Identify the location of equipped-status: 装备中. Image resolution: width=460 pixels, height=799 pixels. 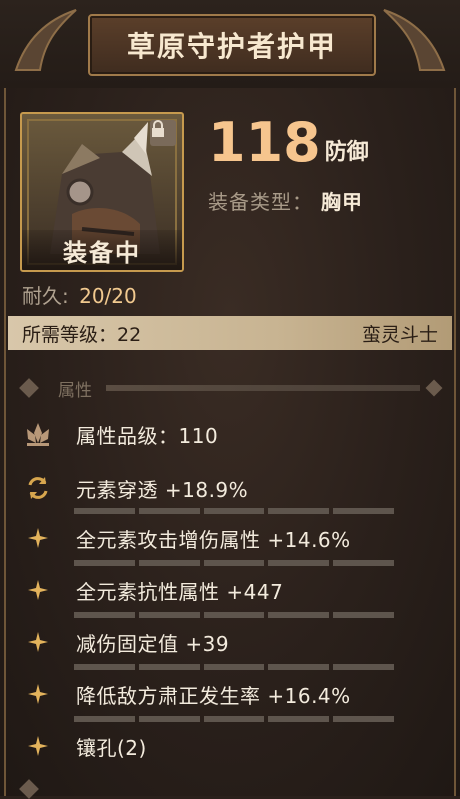
(102, 250).